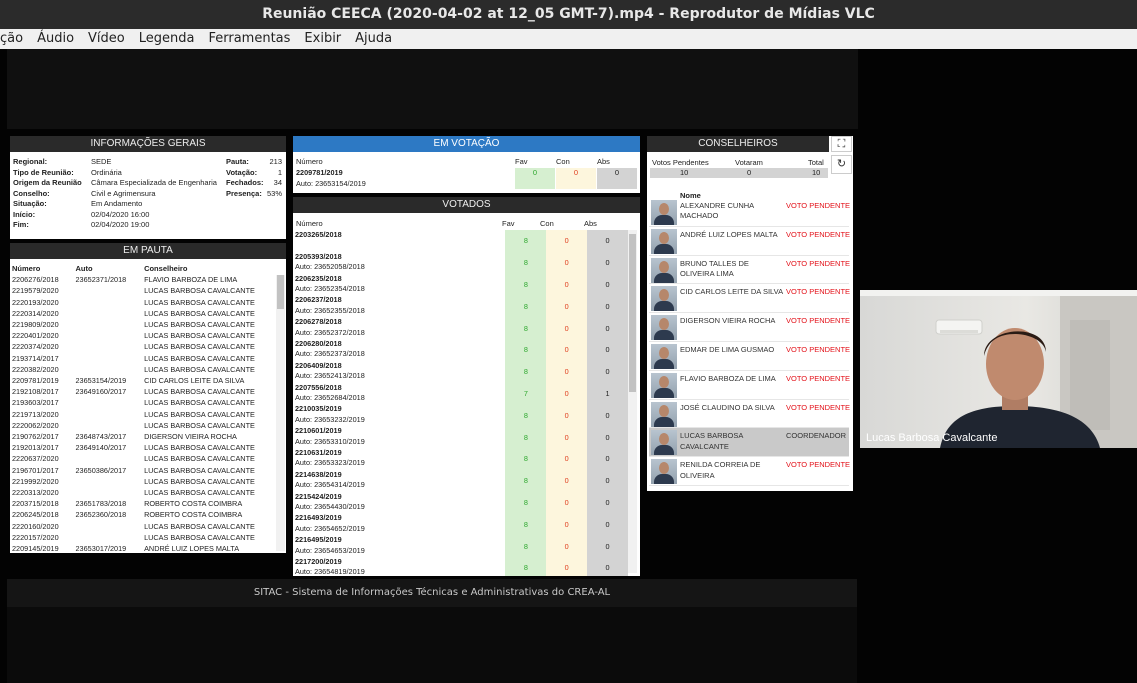 This screenshot has width=1137, height=683. Describe the element at coordinates (576, 178) in the screenshot. I see `votacao-con-count: 0` at that location.